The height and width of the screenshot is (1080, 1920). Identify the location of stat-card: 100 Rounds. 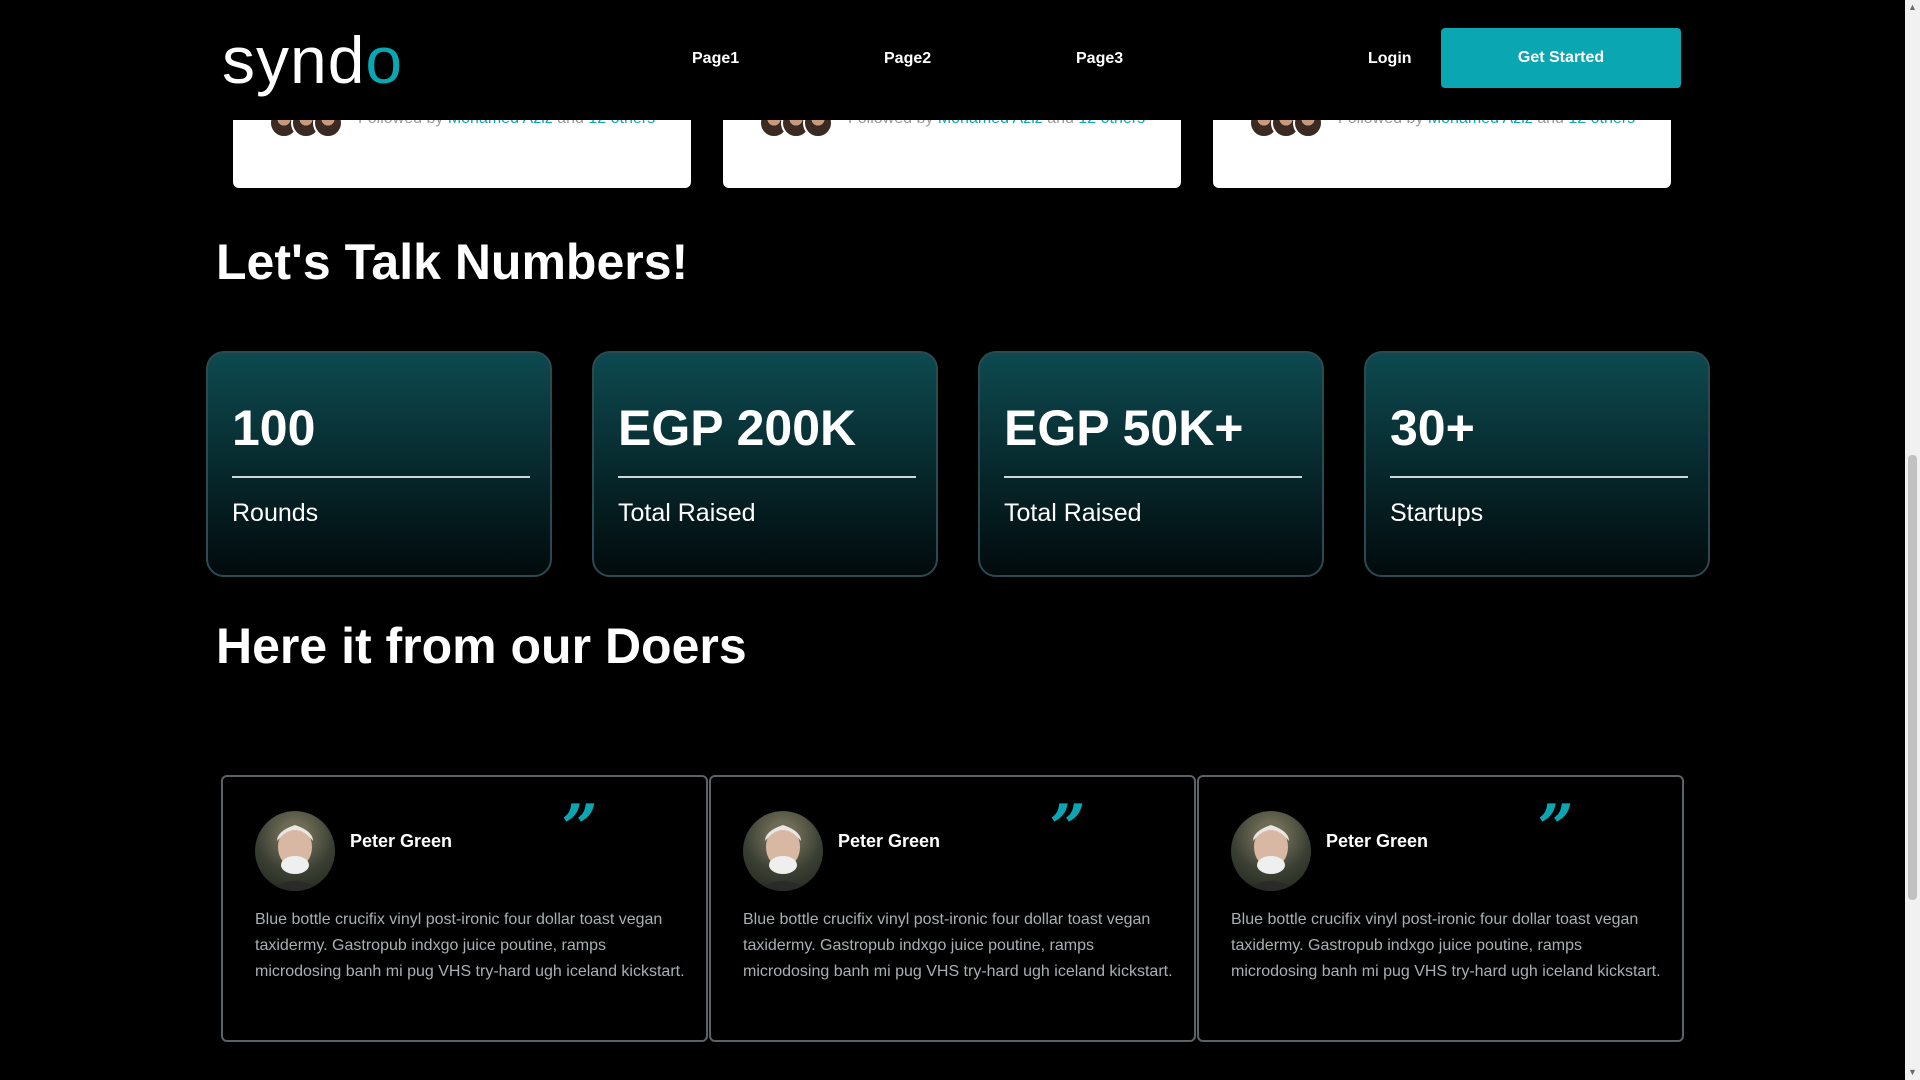
(379, 464).